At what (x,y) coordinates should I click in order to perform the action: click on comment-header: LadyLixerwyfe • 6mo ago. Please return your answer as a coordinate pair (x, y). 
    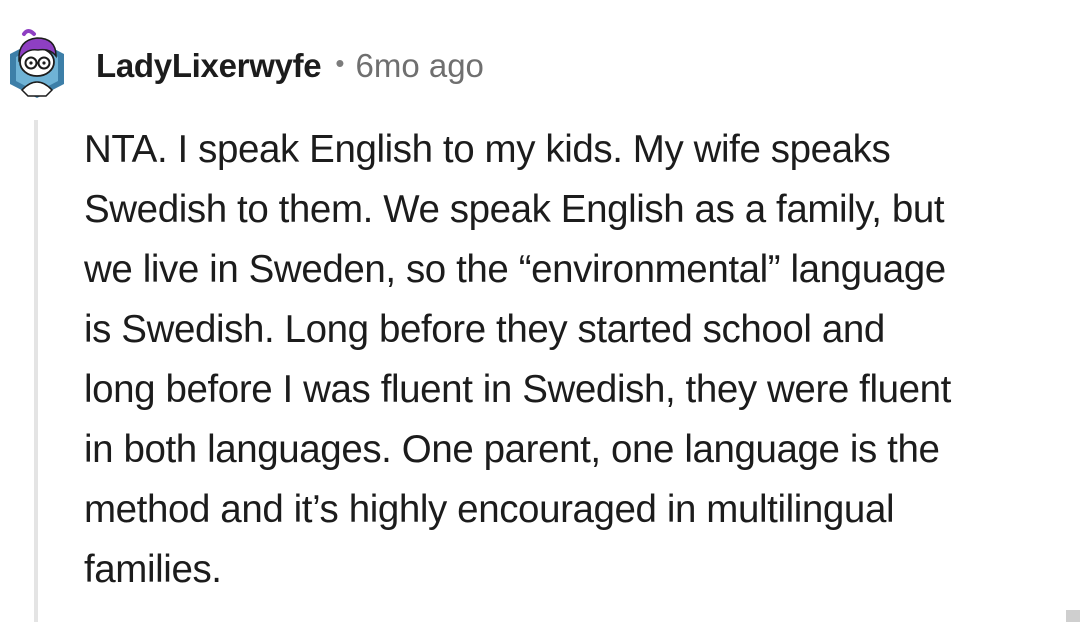
    Looking at the image, I should click on (290, 66).